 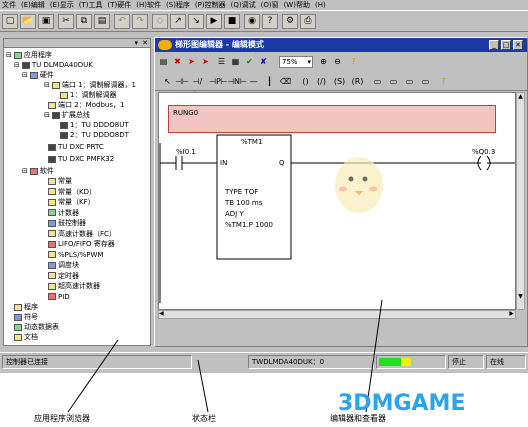 I want to click on watermark-logo: 3DMGAME, so click(x=402, y=403).